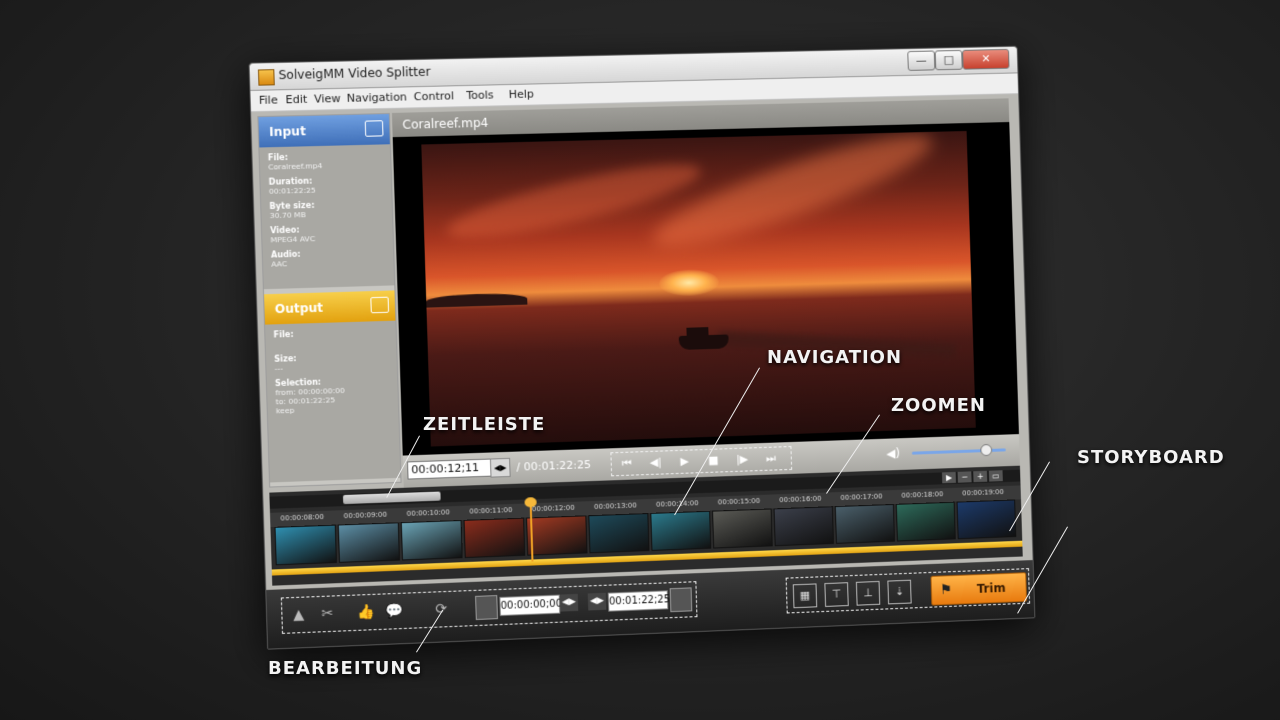  Describe the element at coordinates (946, 590) in the screenshot. I see `flag-icon: ⚑` at that location.